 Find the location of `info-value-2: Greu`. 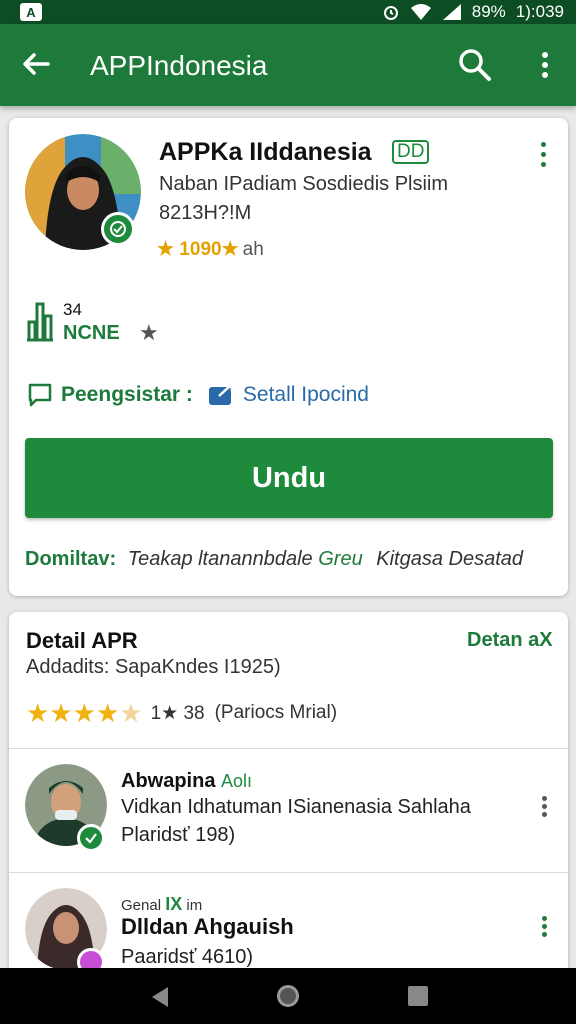

info-value-2: Greu is located at coordinates (340, 559).